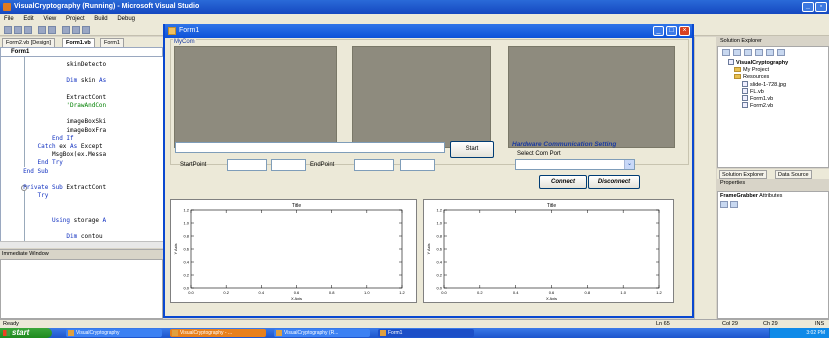 The height and width of the screenshot is (338, 829). What do you see at coordinates (724, 204) in the screenshot?
I see `categorized-icon` at bounding box center [724, 204].